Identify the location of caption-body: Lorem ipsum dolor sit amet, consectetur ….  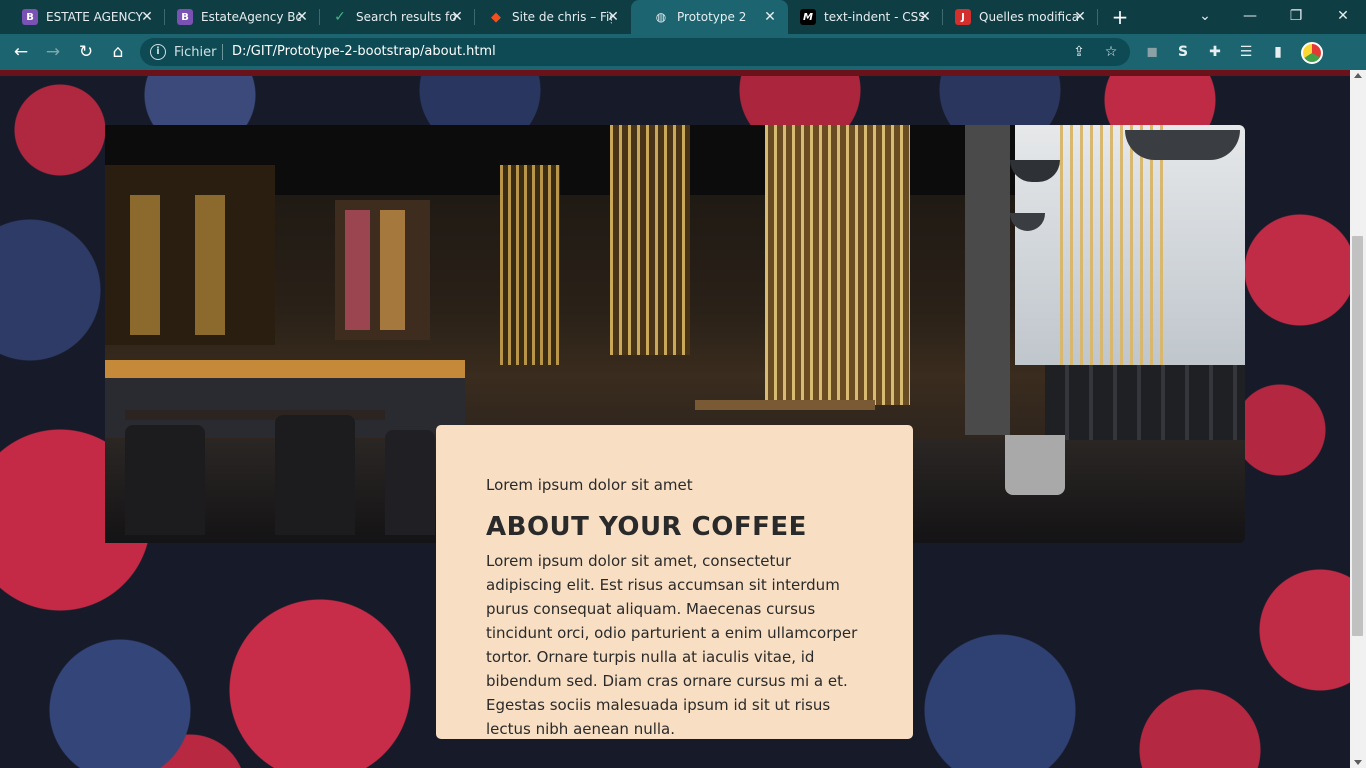
(672, 645).